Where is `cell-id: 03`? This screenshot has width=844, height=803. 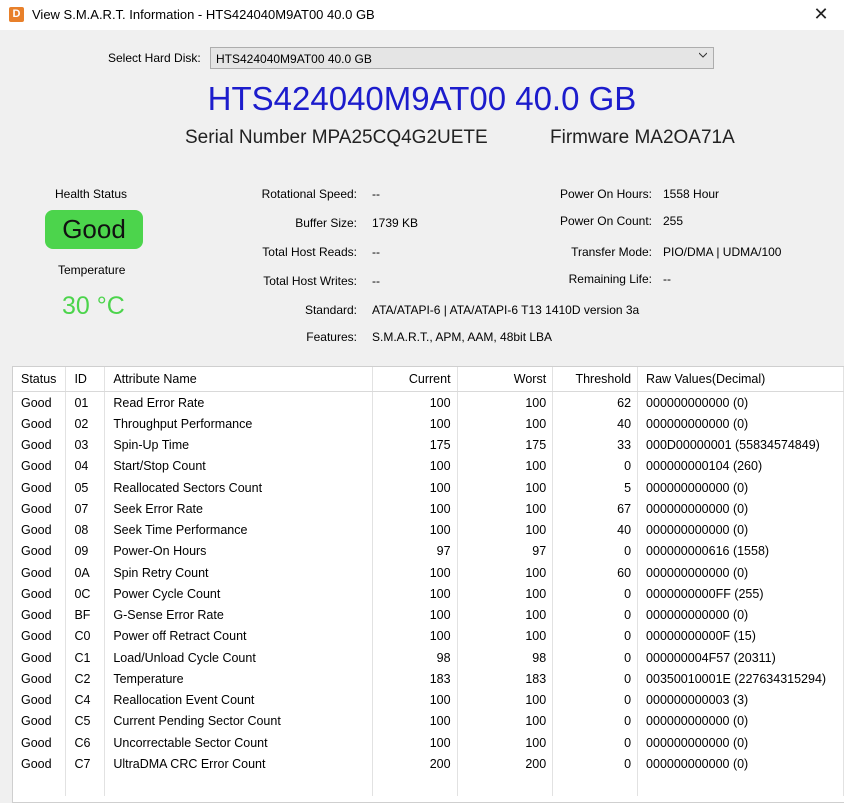
cell-id: 03 is located at coordinates (85, 445).